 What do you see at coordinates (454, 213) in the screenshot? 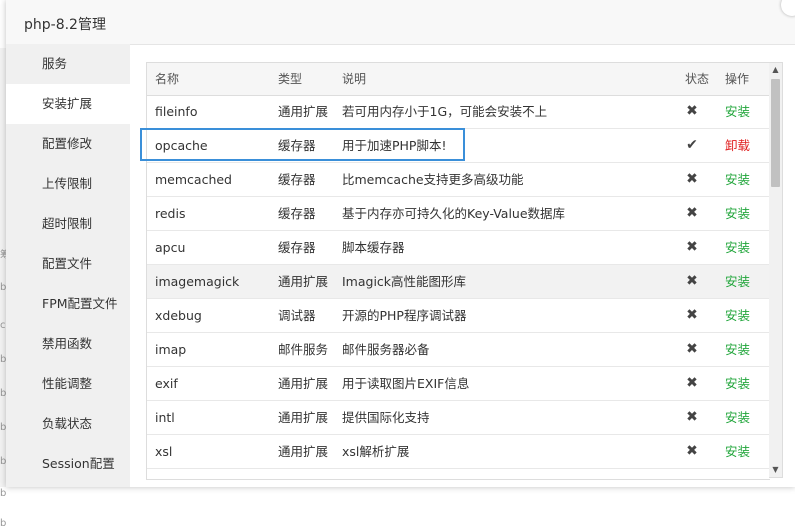
I see `extension-desc: 基于内存亦可持久化的Key-Value数据库` at bounding box center [454, 213].